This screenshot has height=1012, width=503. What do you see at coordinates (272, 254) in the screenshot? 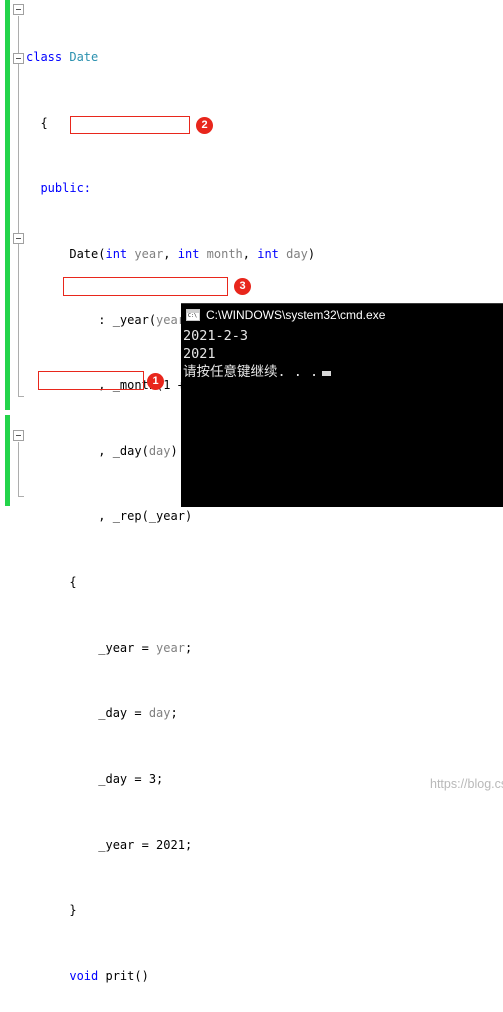
I see `keyword-int-3: int` at bounding box center [272, 254].